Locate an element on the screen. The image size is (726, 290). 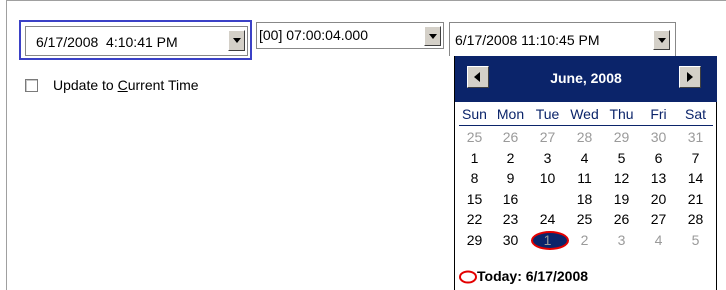
calendar-day: 24 is located at coordinates (547, 221).